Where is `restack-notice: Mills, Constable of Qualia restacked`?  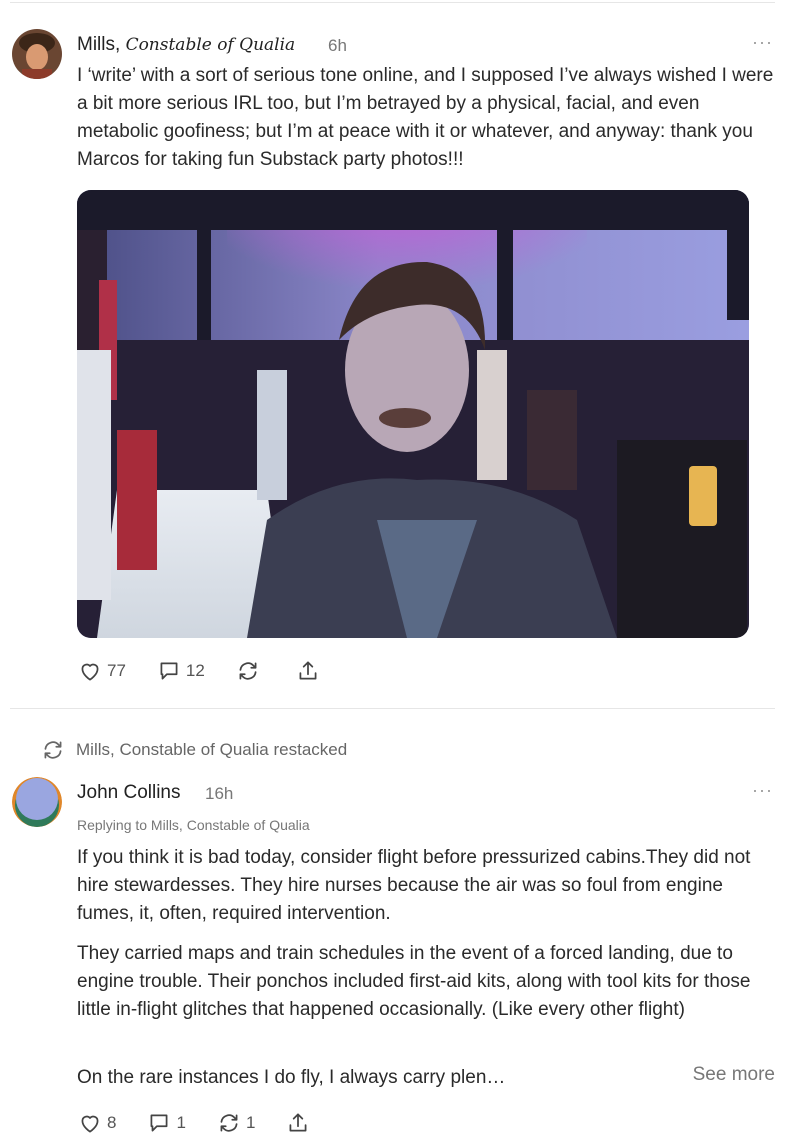 restack-notice: Mills, Constable of Qualia restacked is located at coordinates (193, 750).